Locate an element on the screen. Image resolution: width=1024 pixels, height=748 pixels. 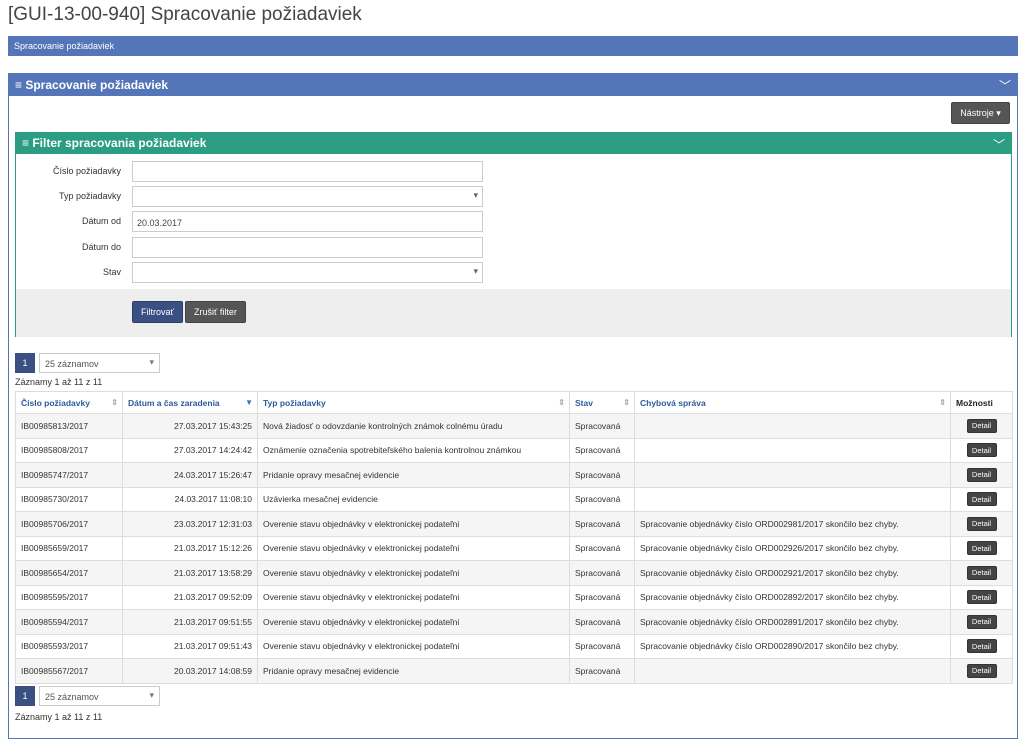
column-header-request-type: Typ požiadavky ⇕ is located at coordinates (413, 402).